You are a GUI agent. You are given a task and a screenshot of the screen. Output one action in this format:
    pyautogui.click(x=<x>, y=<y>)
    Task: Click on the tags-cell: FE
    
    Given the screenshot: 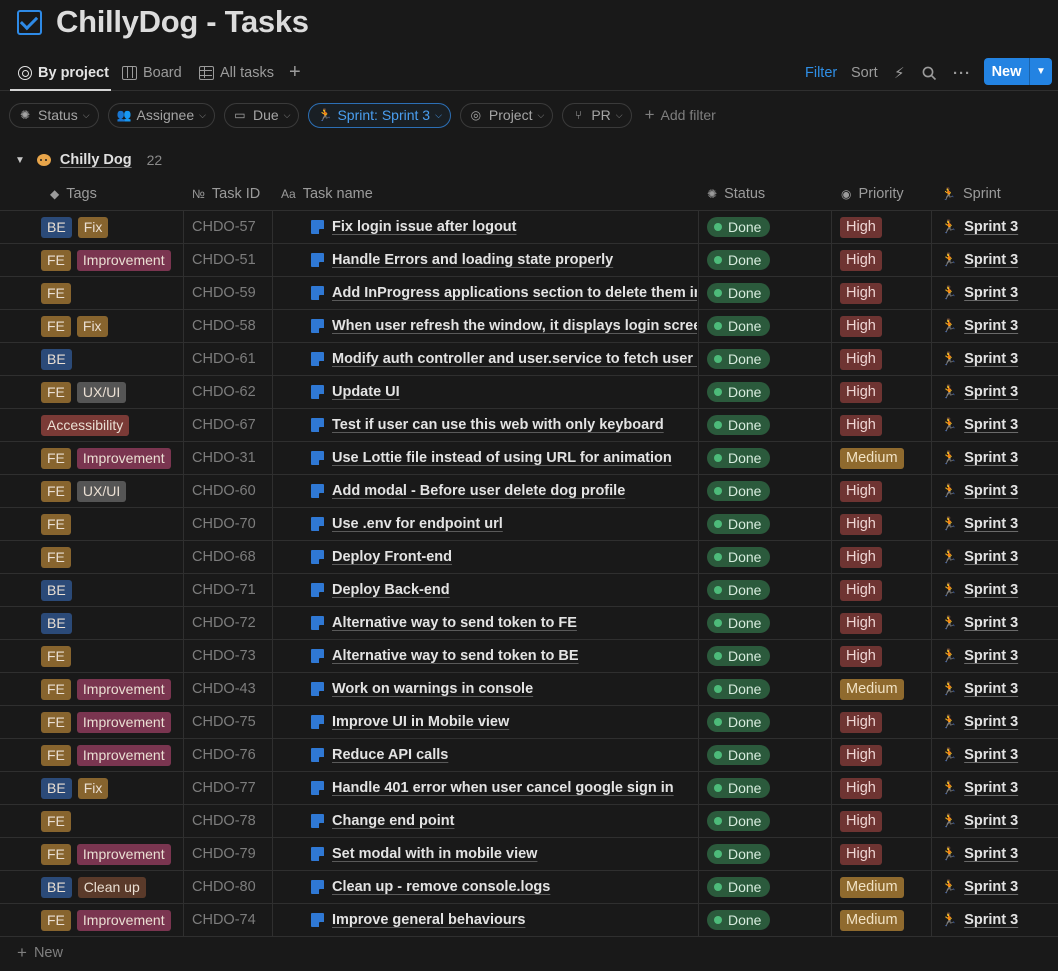 What is the action you would take?
    pyautogui.click(x=56, y=524)
    